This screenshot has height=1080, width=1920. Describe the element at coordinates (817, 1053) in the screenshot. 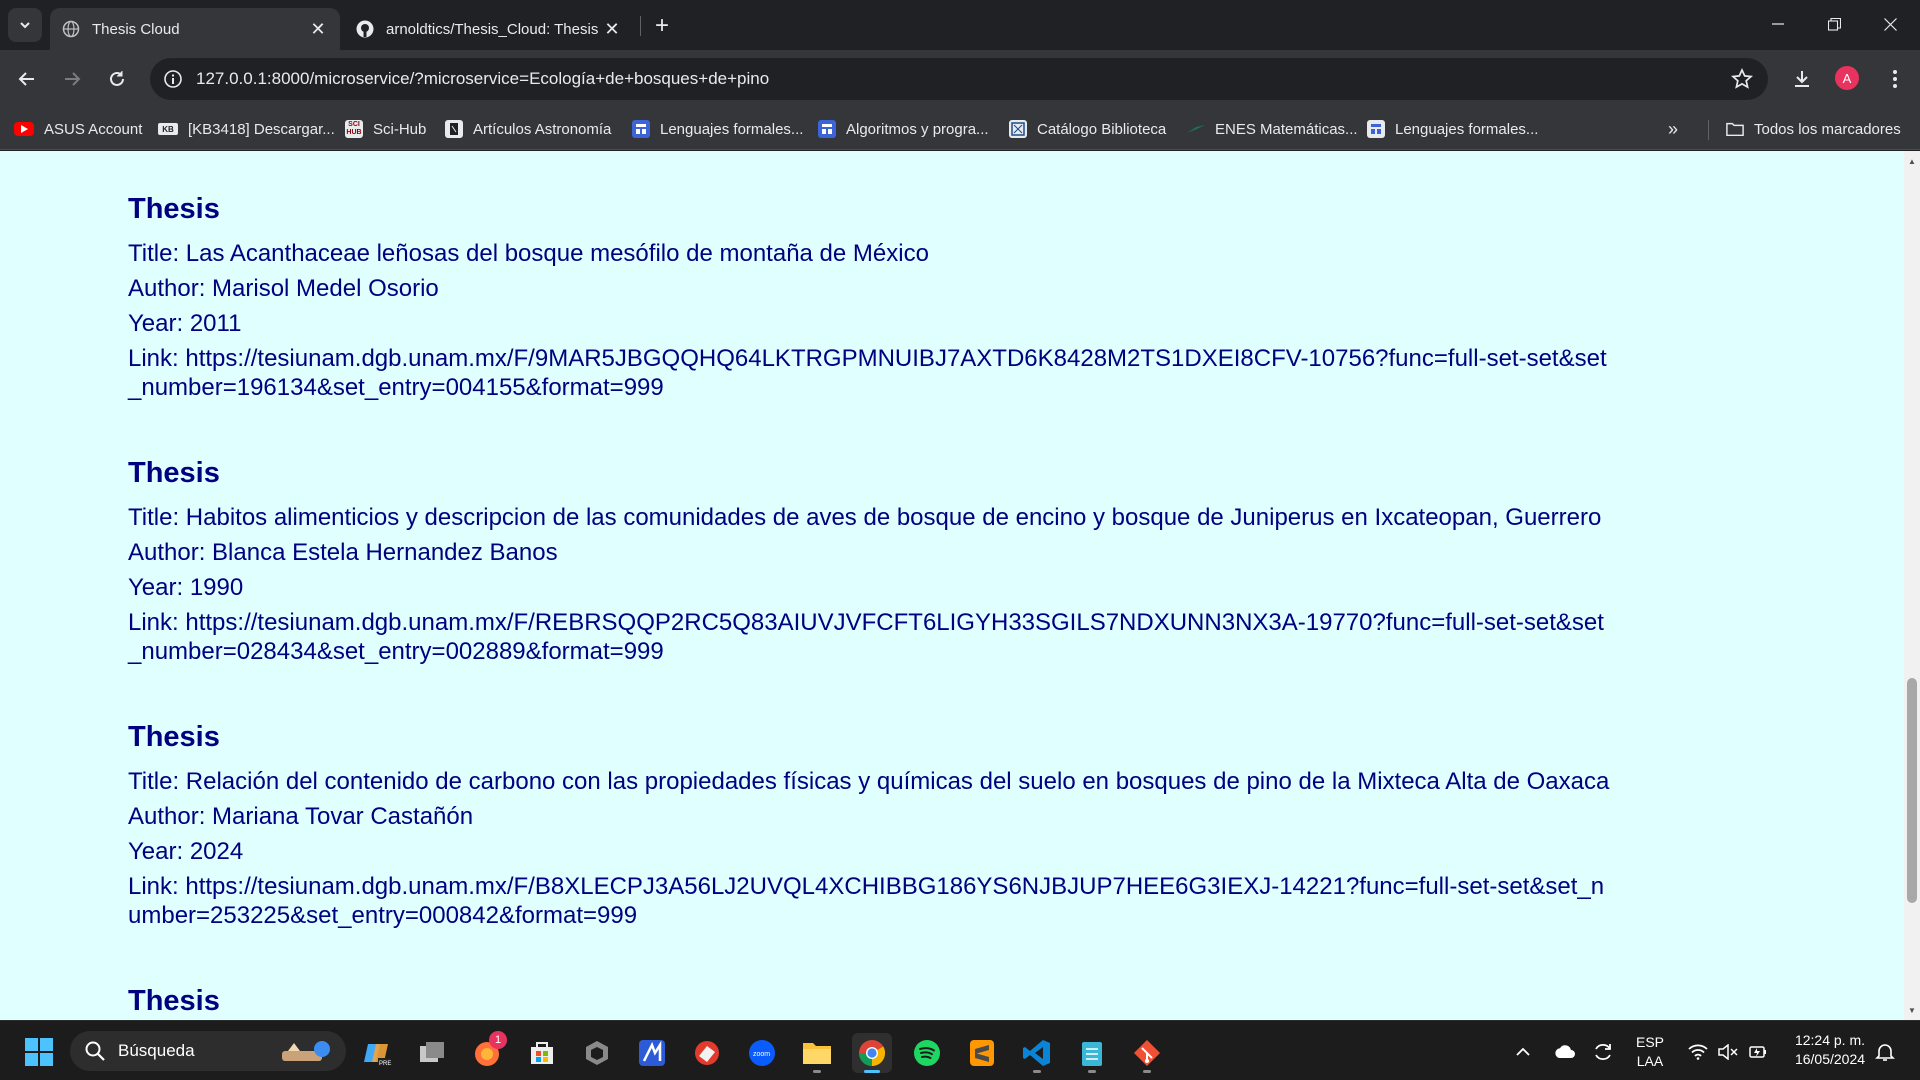

I see `file-explorer-icon` at that location.